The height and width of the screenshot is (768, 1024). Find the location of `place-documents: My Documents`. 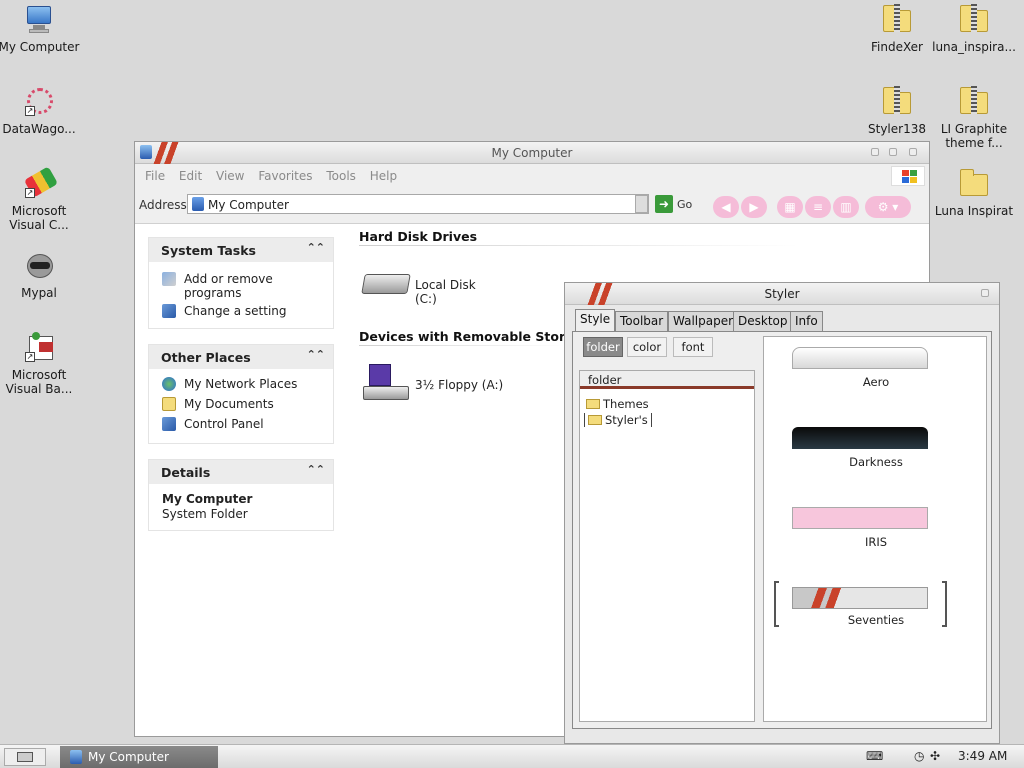

place-documents: My Documents is located at coordinates (241, 404).